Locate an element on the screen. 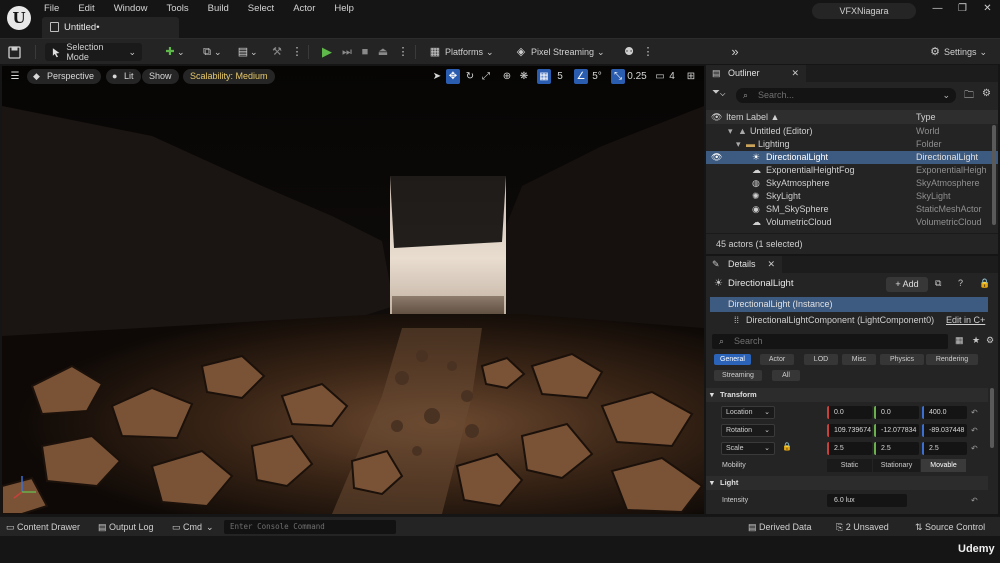 The width and height of the screenshot is (1000, 563). modeling-button: ⚒ is located at coordinates (277, 52).